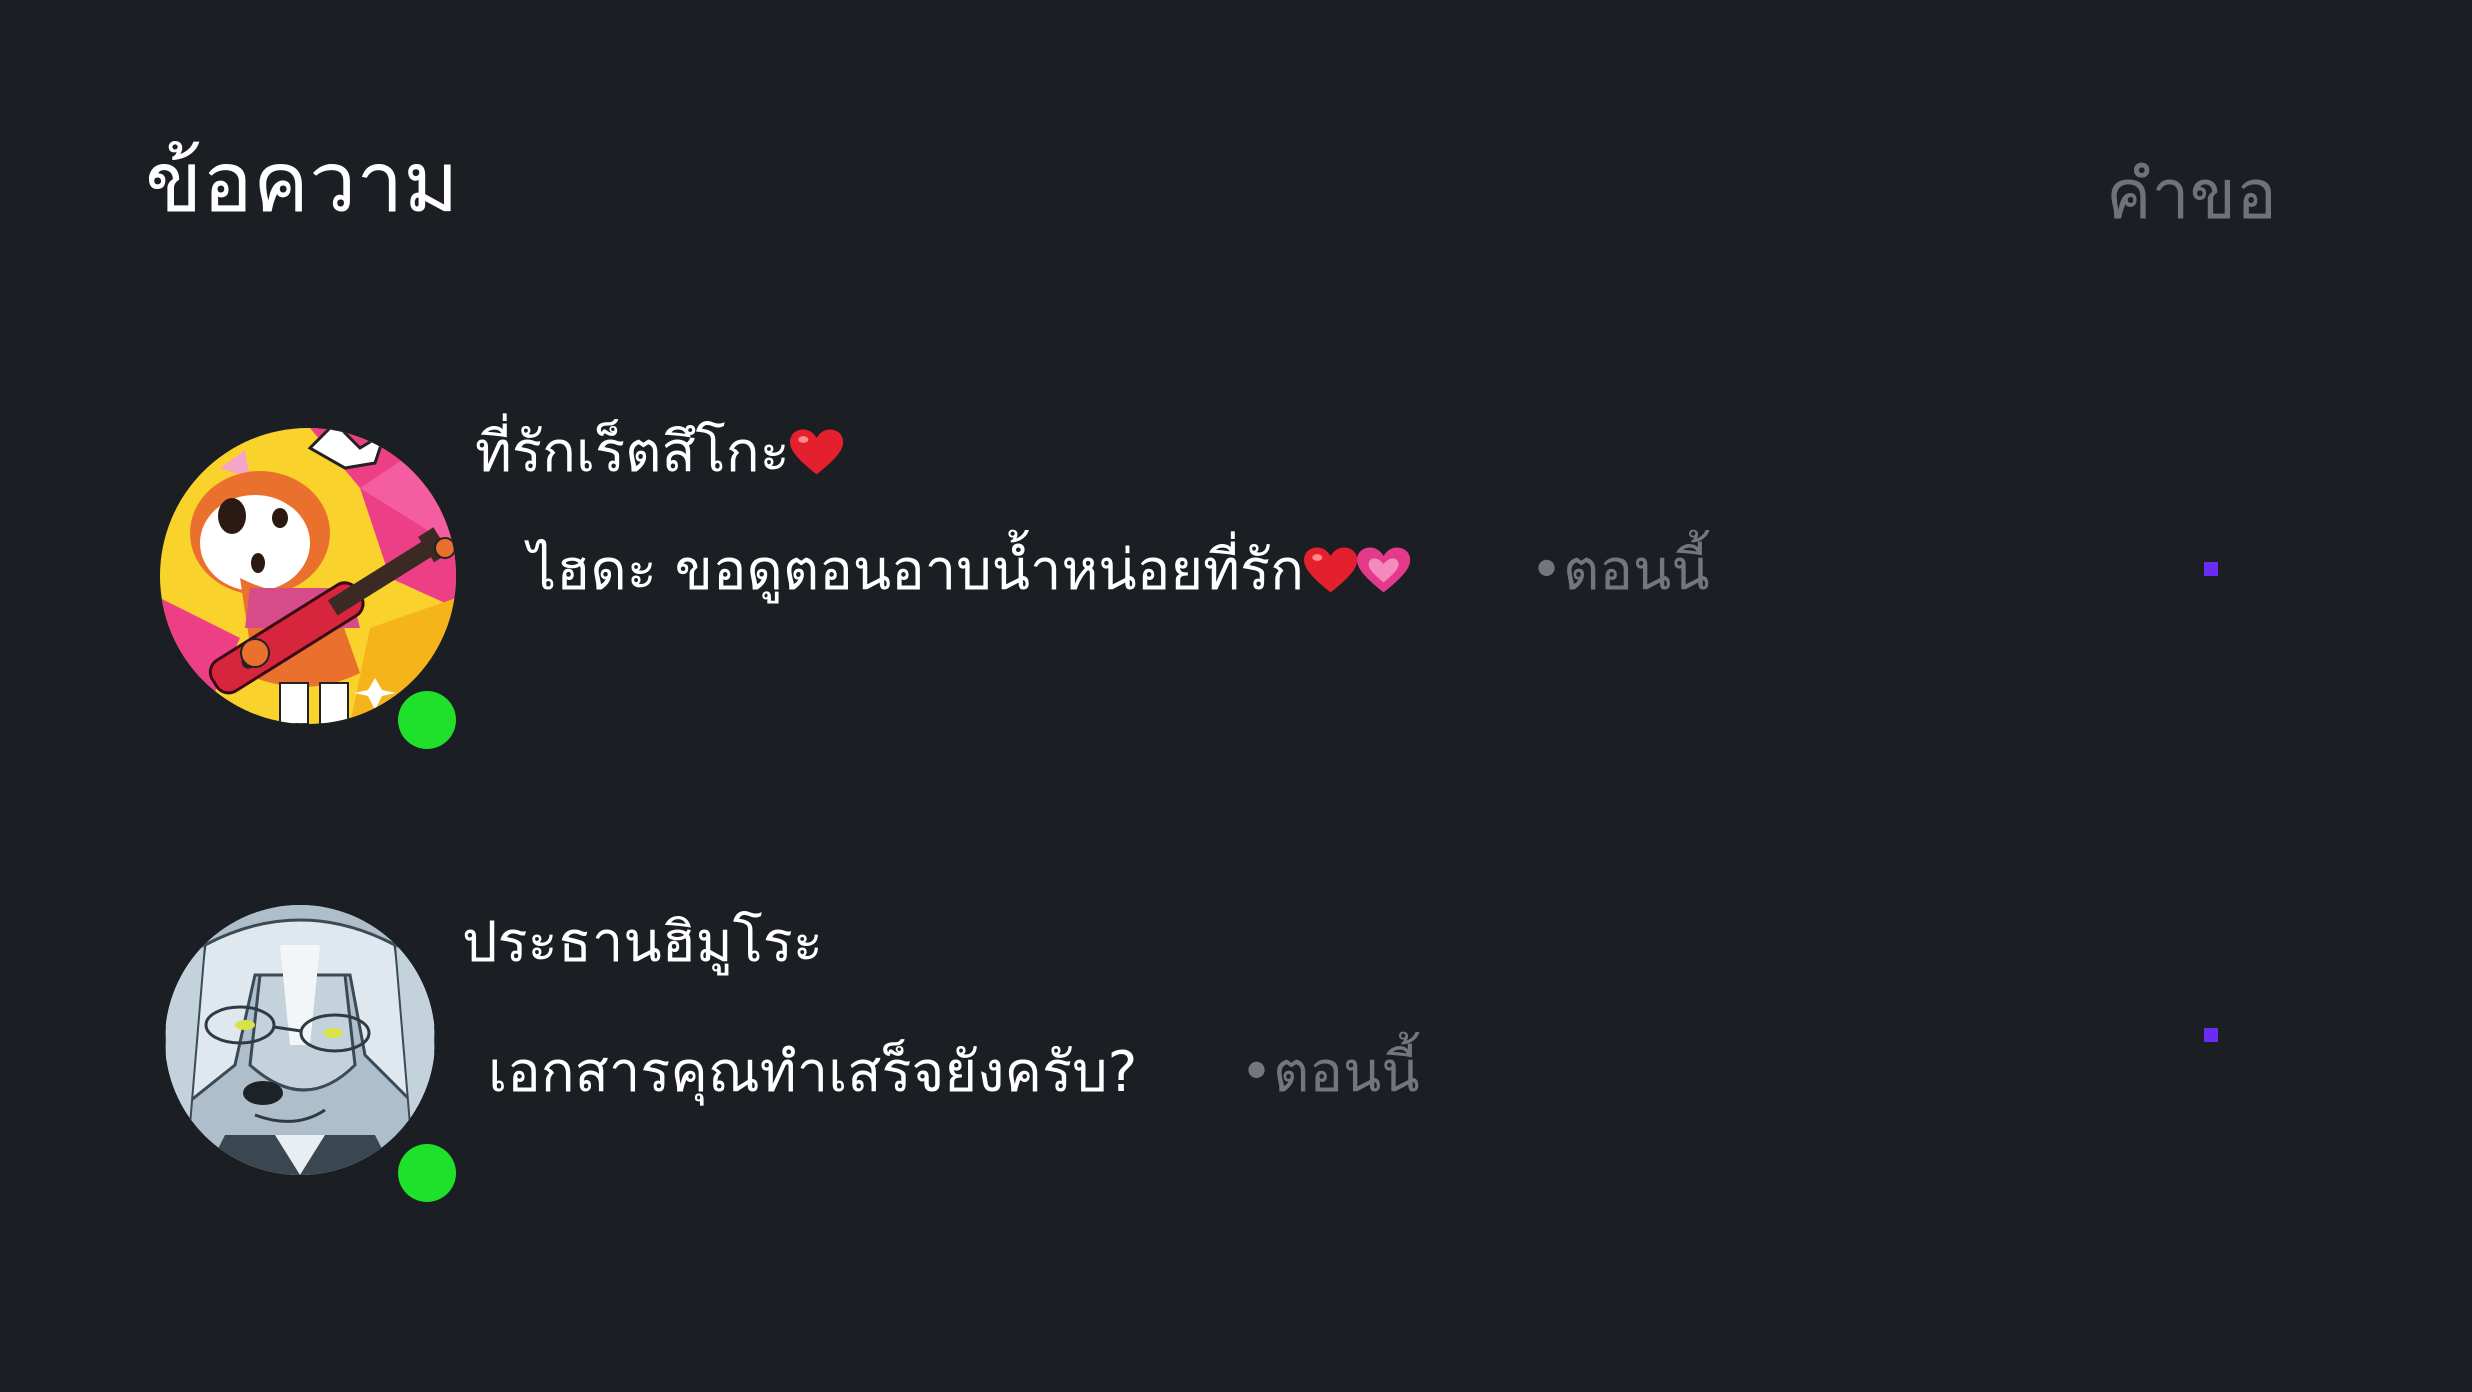  I want to click on message-preview: ไฮดะ ขอดูตอนอาบน้ำหน่อยที่รัก, so click(969, 571).